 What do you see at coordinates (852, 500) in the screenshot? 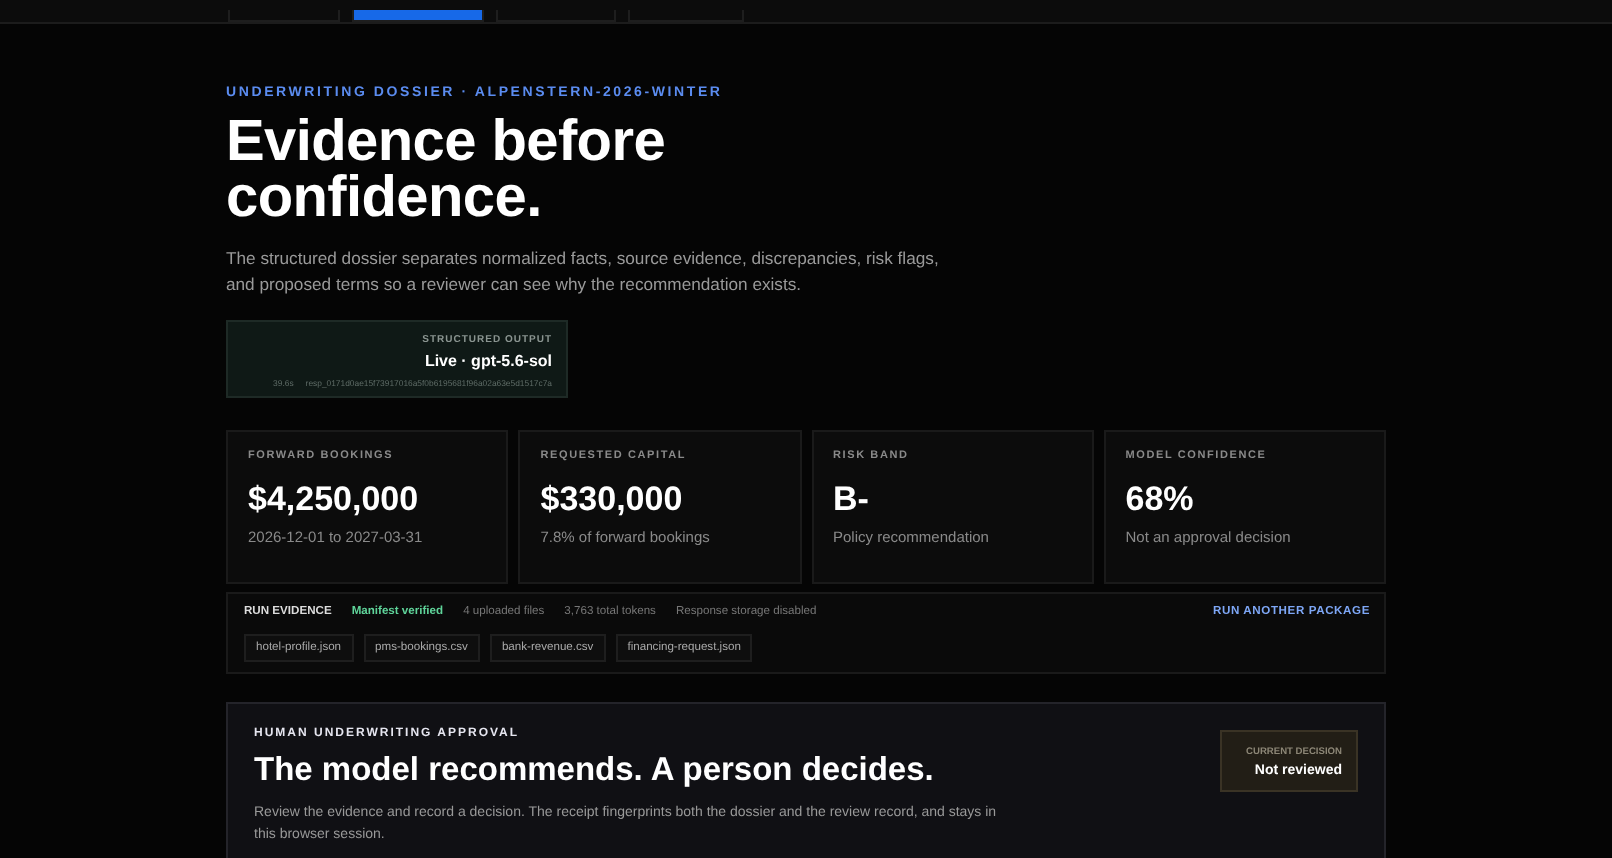
I see `metric-value: B-` at bounding box center [852, 500].